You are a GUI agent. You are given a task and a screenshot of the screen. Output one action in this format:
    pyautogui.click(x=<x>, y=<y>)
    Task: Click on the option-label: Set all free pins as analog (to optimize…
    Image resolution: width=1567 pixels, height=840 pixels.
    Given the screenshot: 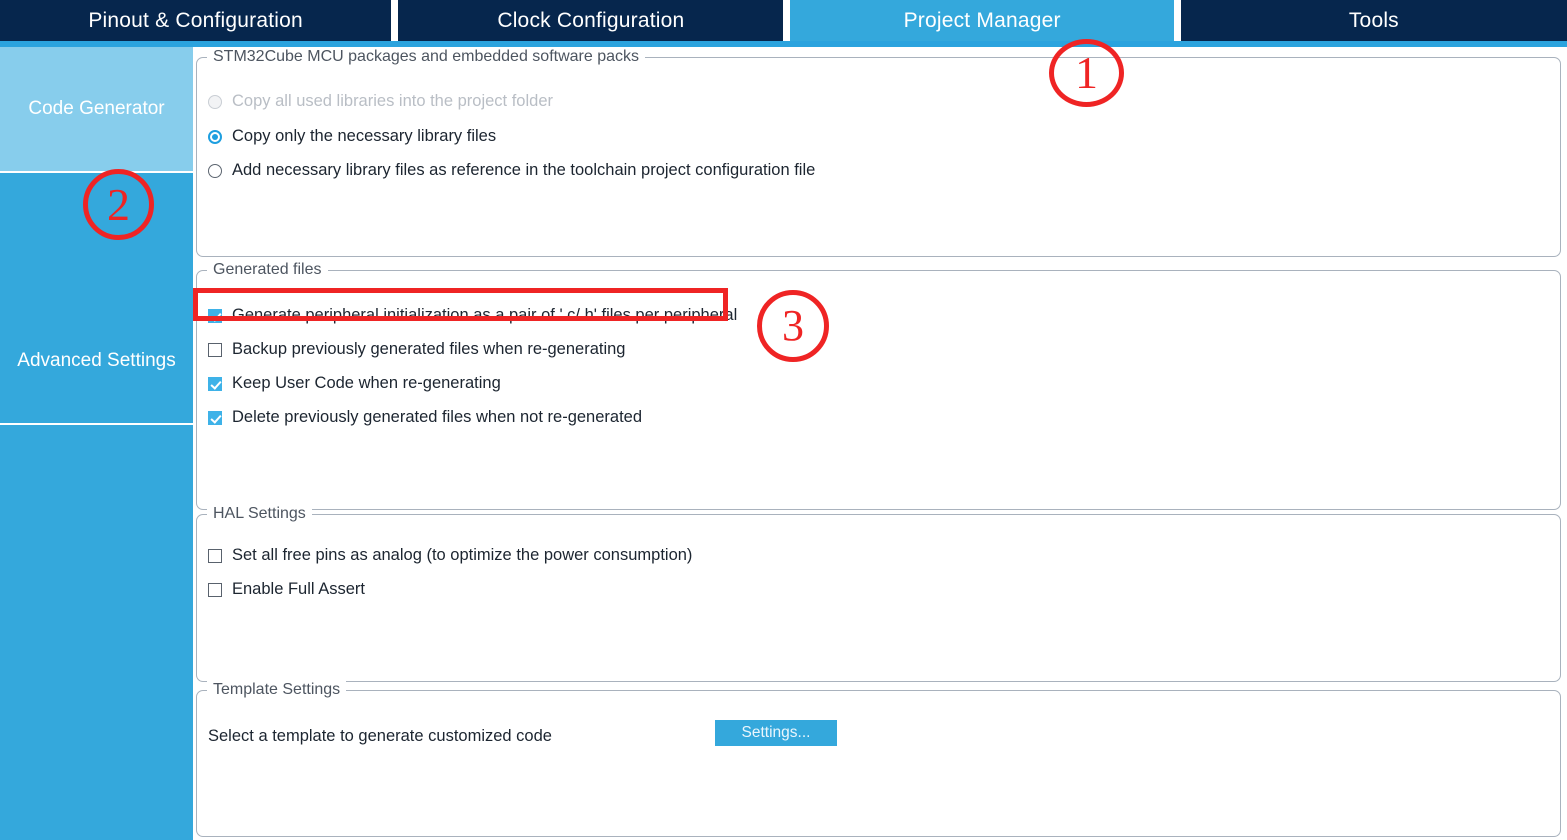 What is the action you would take?
    pyautogui.click(x=462, y=555)
    